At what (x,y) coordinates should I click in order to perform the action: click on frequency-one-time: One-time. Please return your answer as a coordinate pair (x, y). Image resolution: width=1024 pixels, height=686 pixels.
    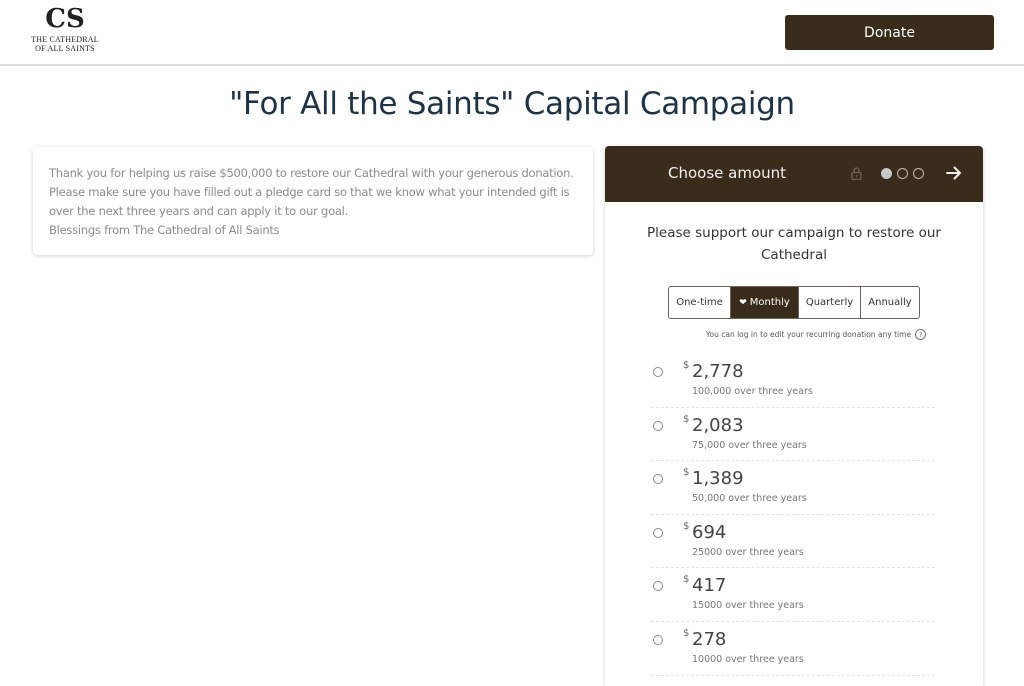
    Looking at the image, I should click on (700, 302).